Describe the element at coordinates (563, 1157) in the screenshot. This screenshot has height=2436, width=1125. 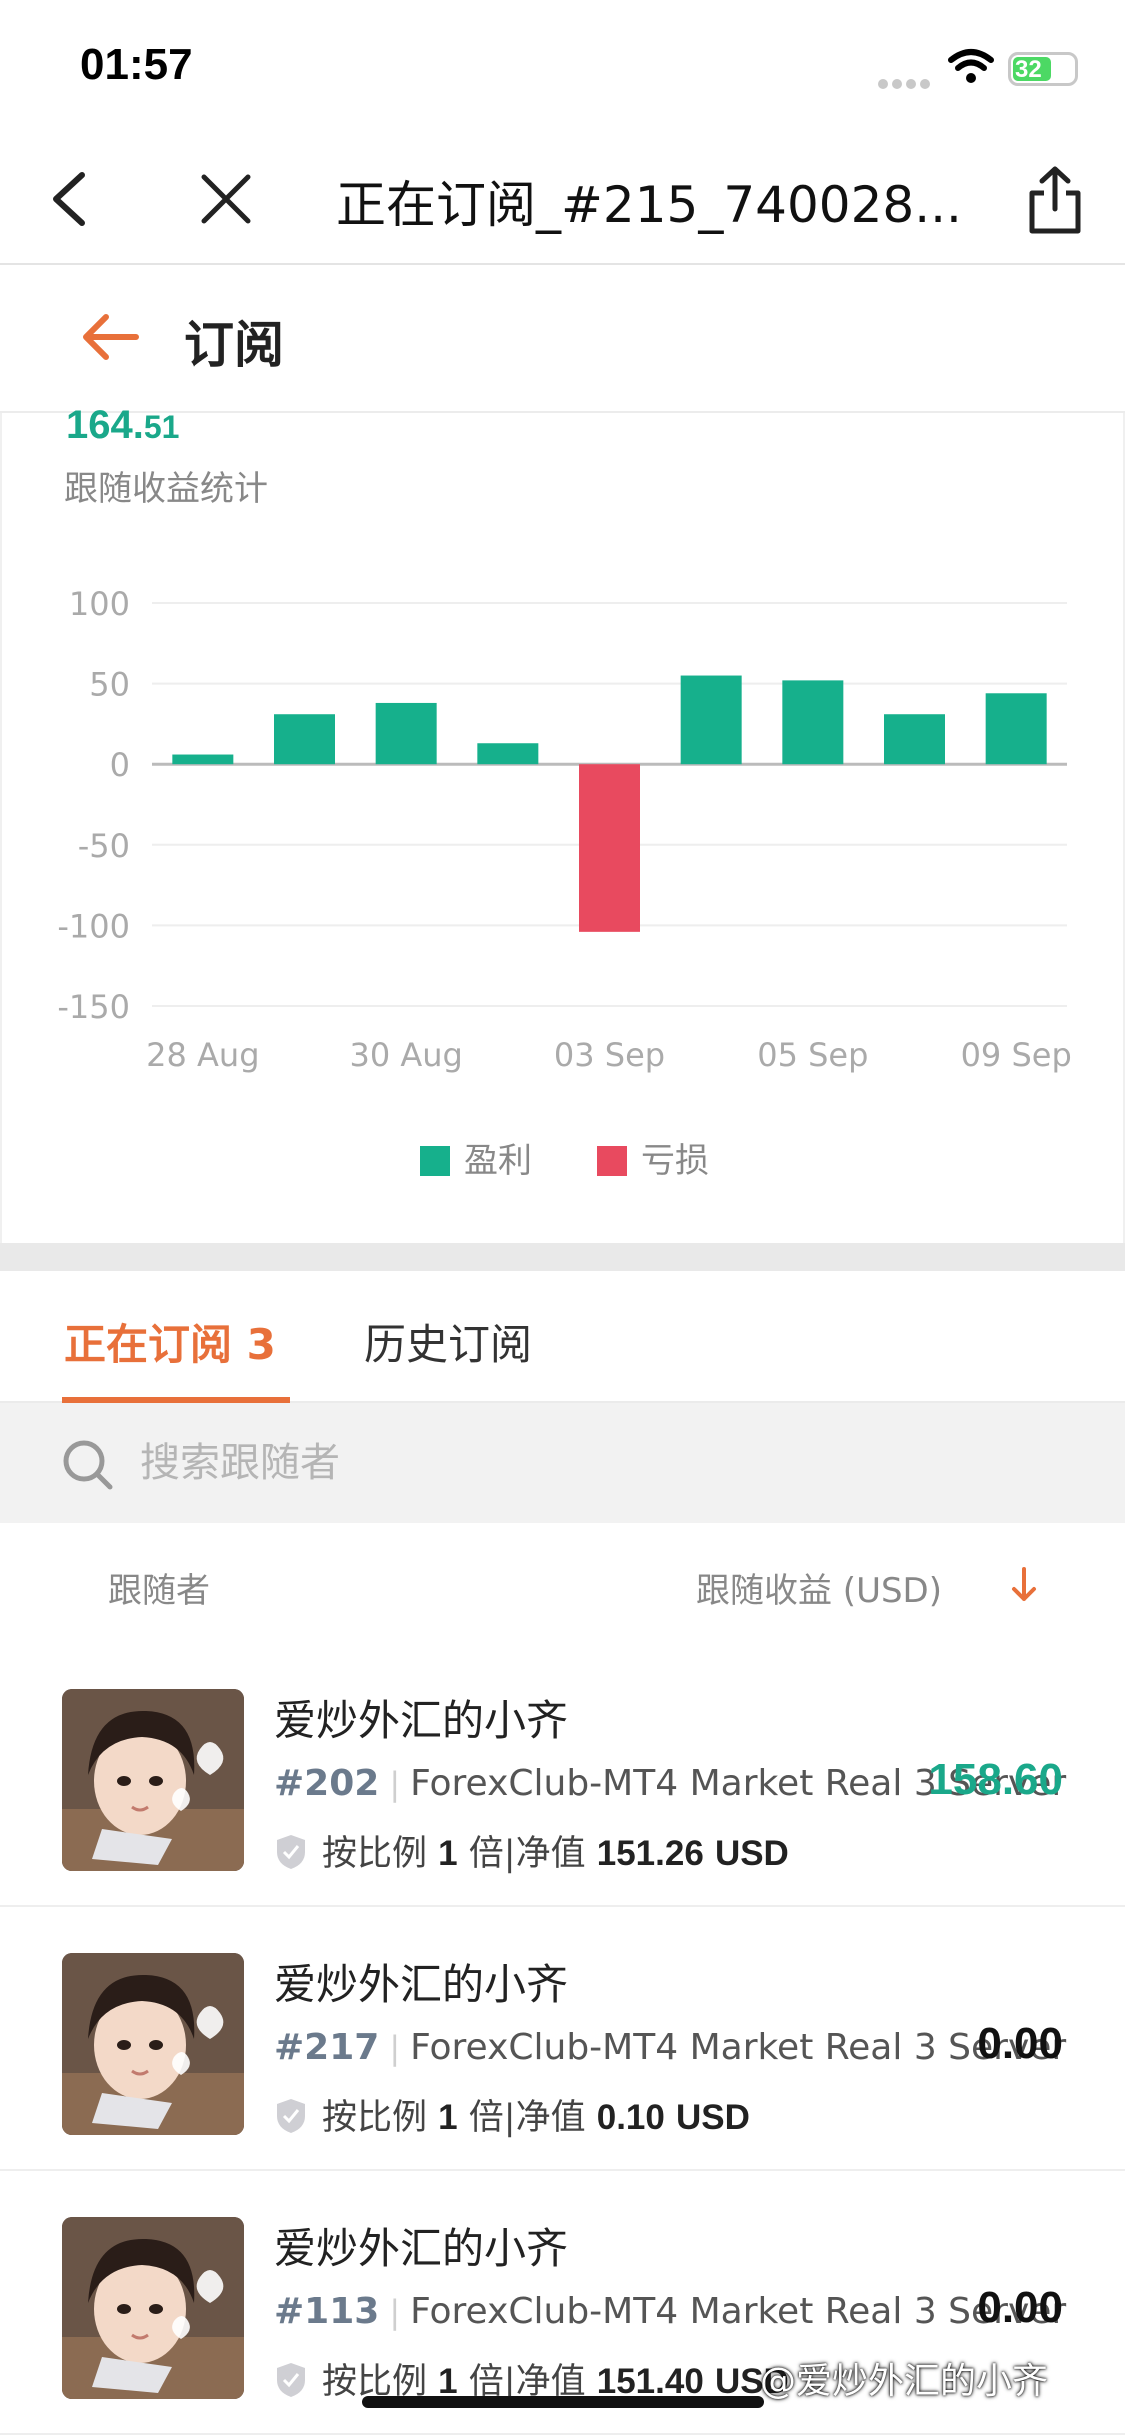
I see `chart-legend: 盈利 亏损` at that location.